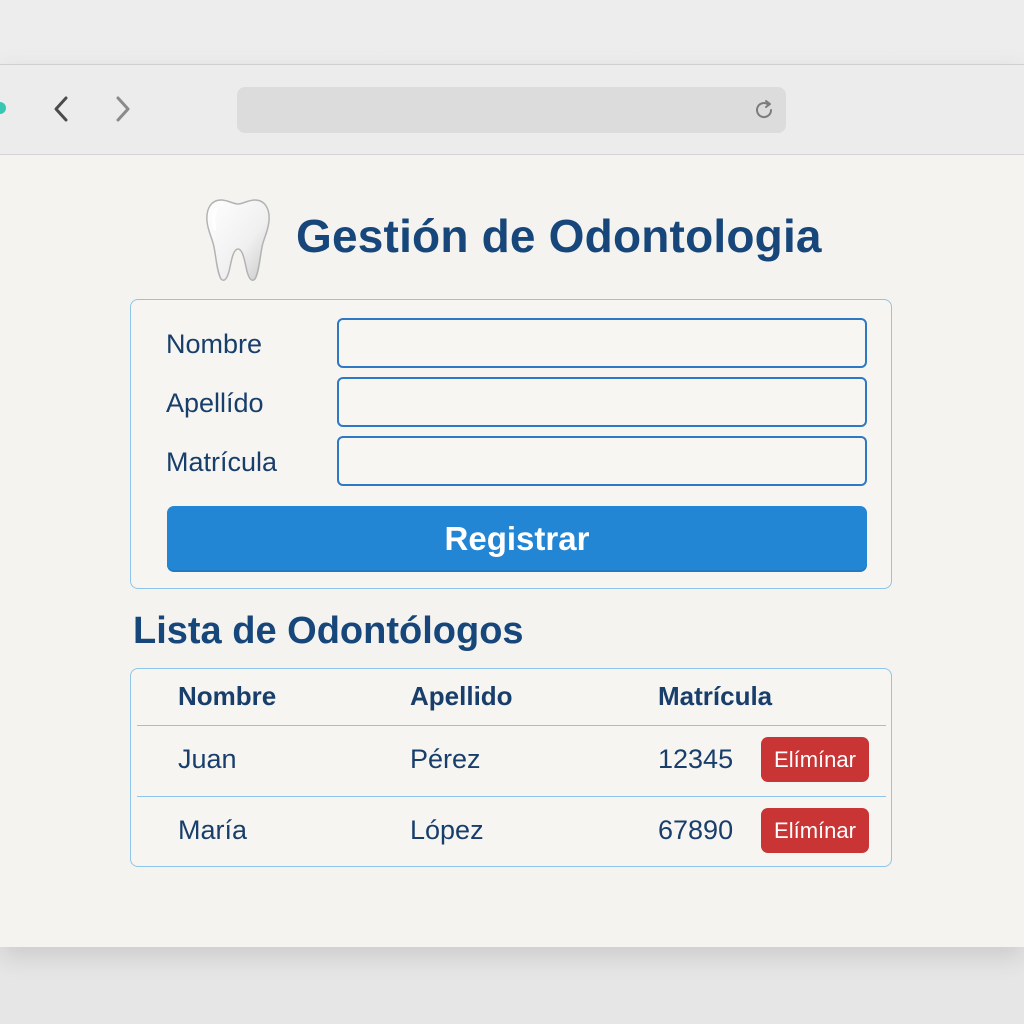  Describe the element at coordinates (214, 344) in the screenshot. I see `nombre-label: Nombre` at that location.